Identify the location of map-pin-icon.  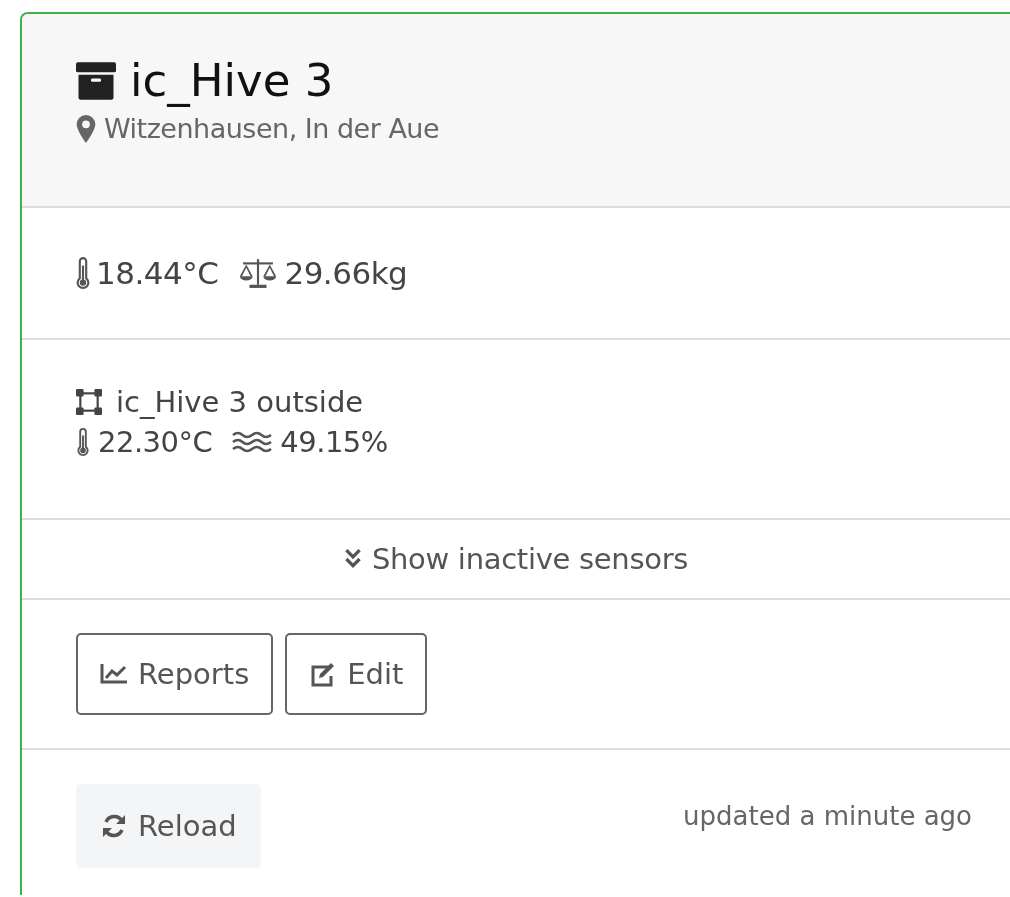
(86, 128).